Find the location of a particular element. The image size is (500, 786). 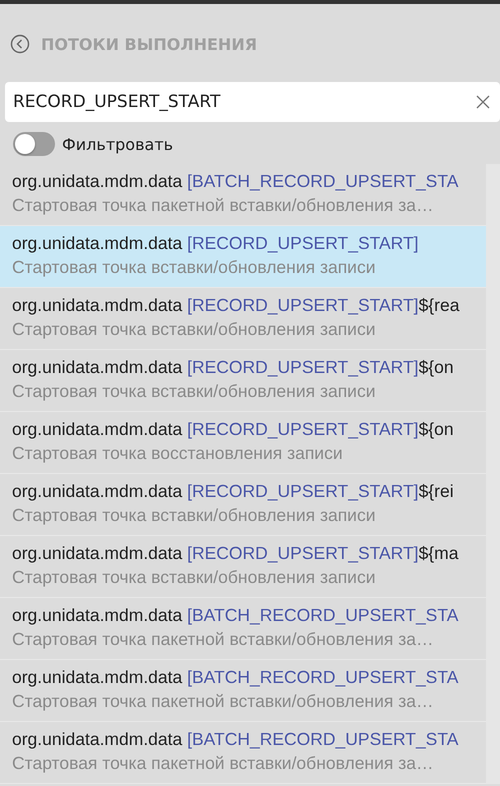

close-icon is located at coordinates (483, 102).